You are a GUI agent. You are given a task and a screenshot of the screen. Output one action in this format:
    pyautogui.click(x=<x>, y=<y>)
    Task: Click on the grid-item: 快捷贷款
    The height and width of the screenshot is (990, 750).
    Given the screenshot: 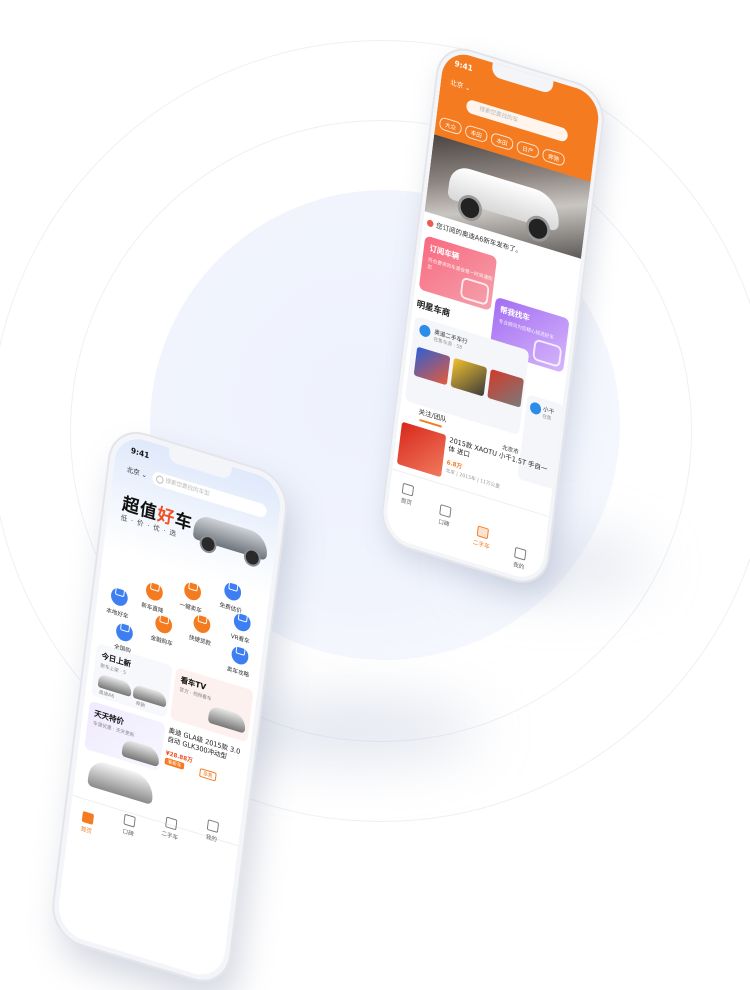 What is the action you would take?
    pyautogui.click(x=201, y=627)
    